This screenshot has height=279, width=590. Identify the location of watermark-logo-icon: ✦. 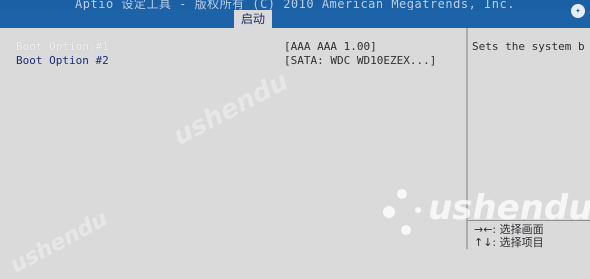
(578, 11).